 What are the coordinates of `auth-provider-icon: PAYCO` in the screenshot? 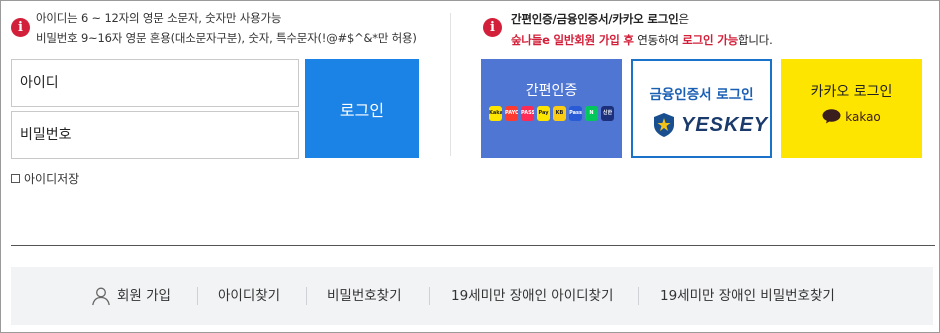 It's located at (511, 113).